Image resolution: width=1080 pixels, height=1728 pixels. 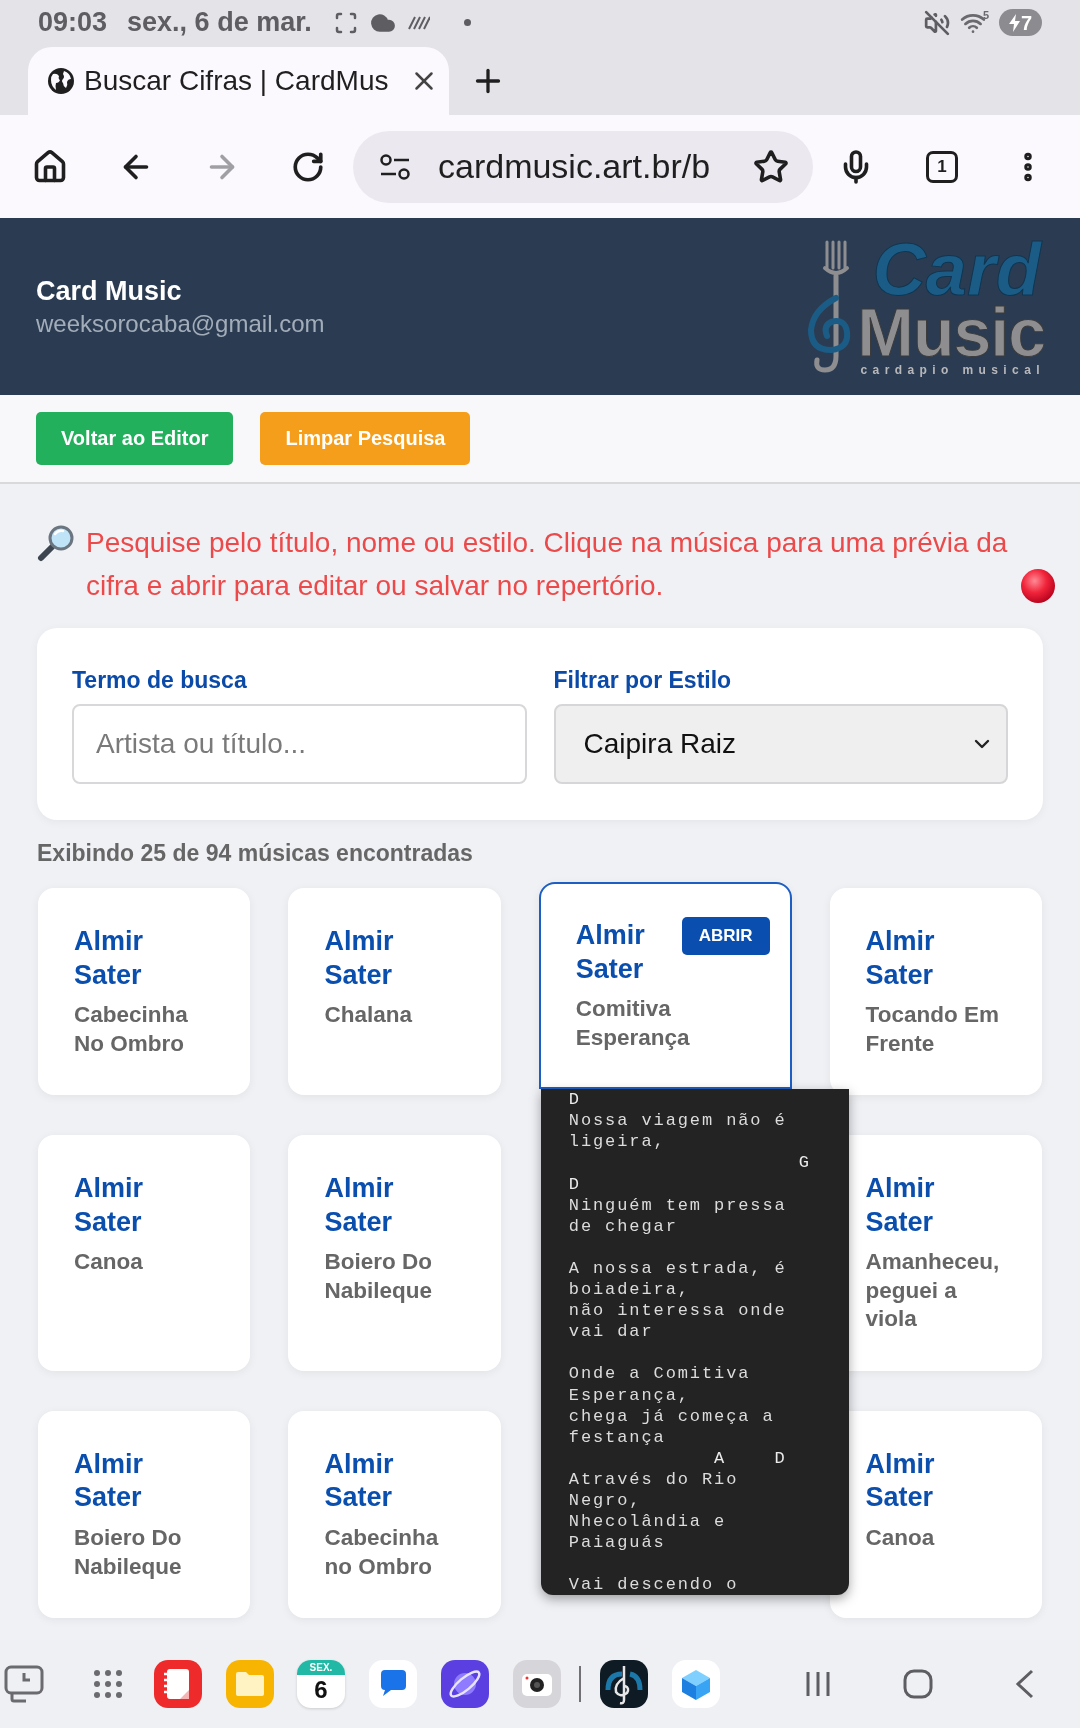 I want to click on song-card: Almir Sater ABRIR Comitiva Esperança, so click(x=665, y=986).